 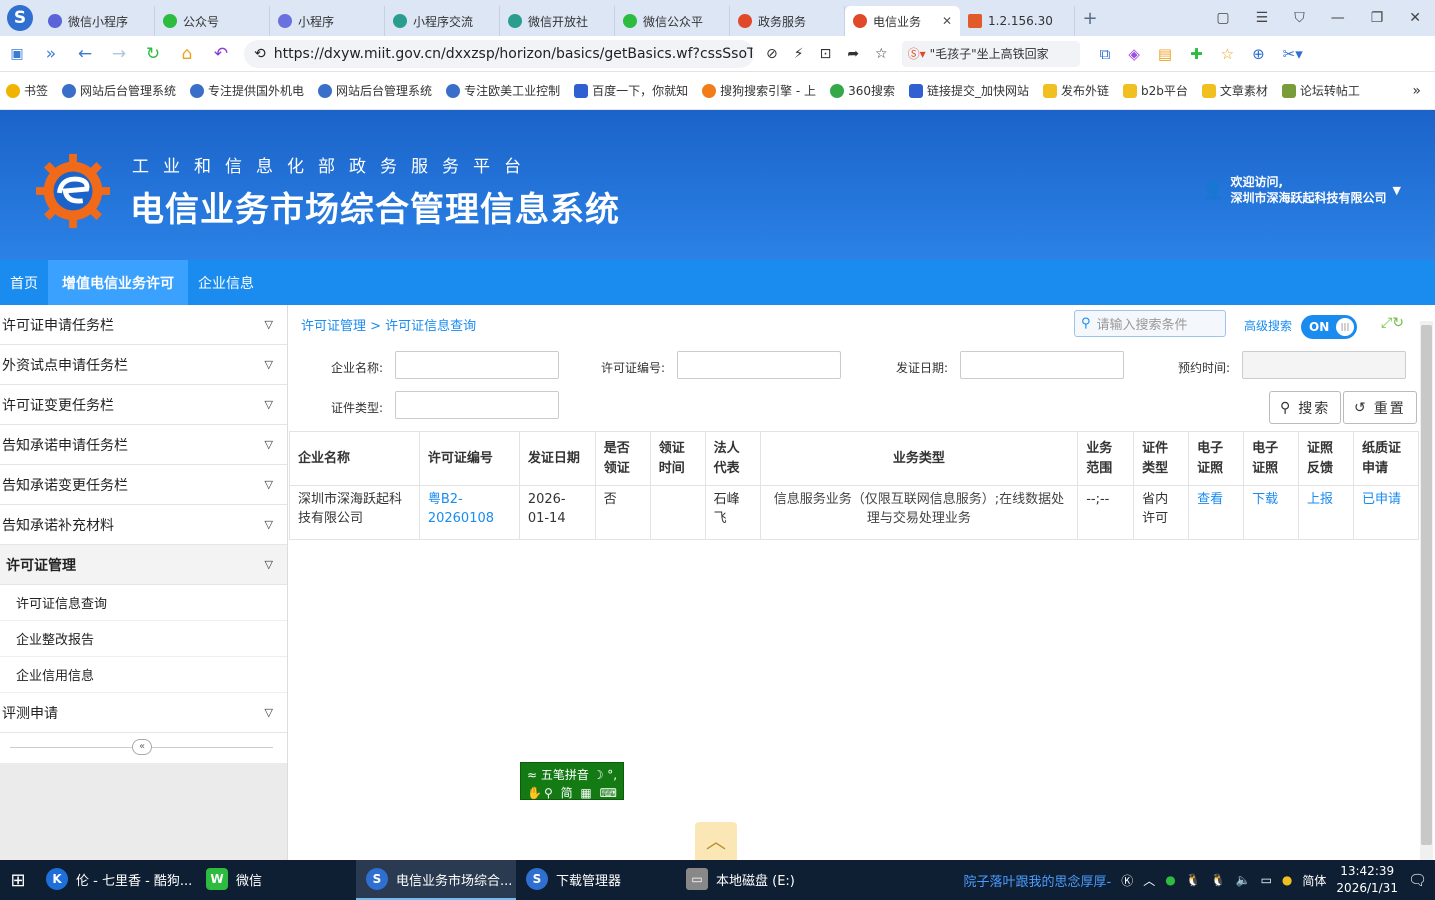 I want to click on bookmark-item: 360搜索, so click(x=862, y=90).